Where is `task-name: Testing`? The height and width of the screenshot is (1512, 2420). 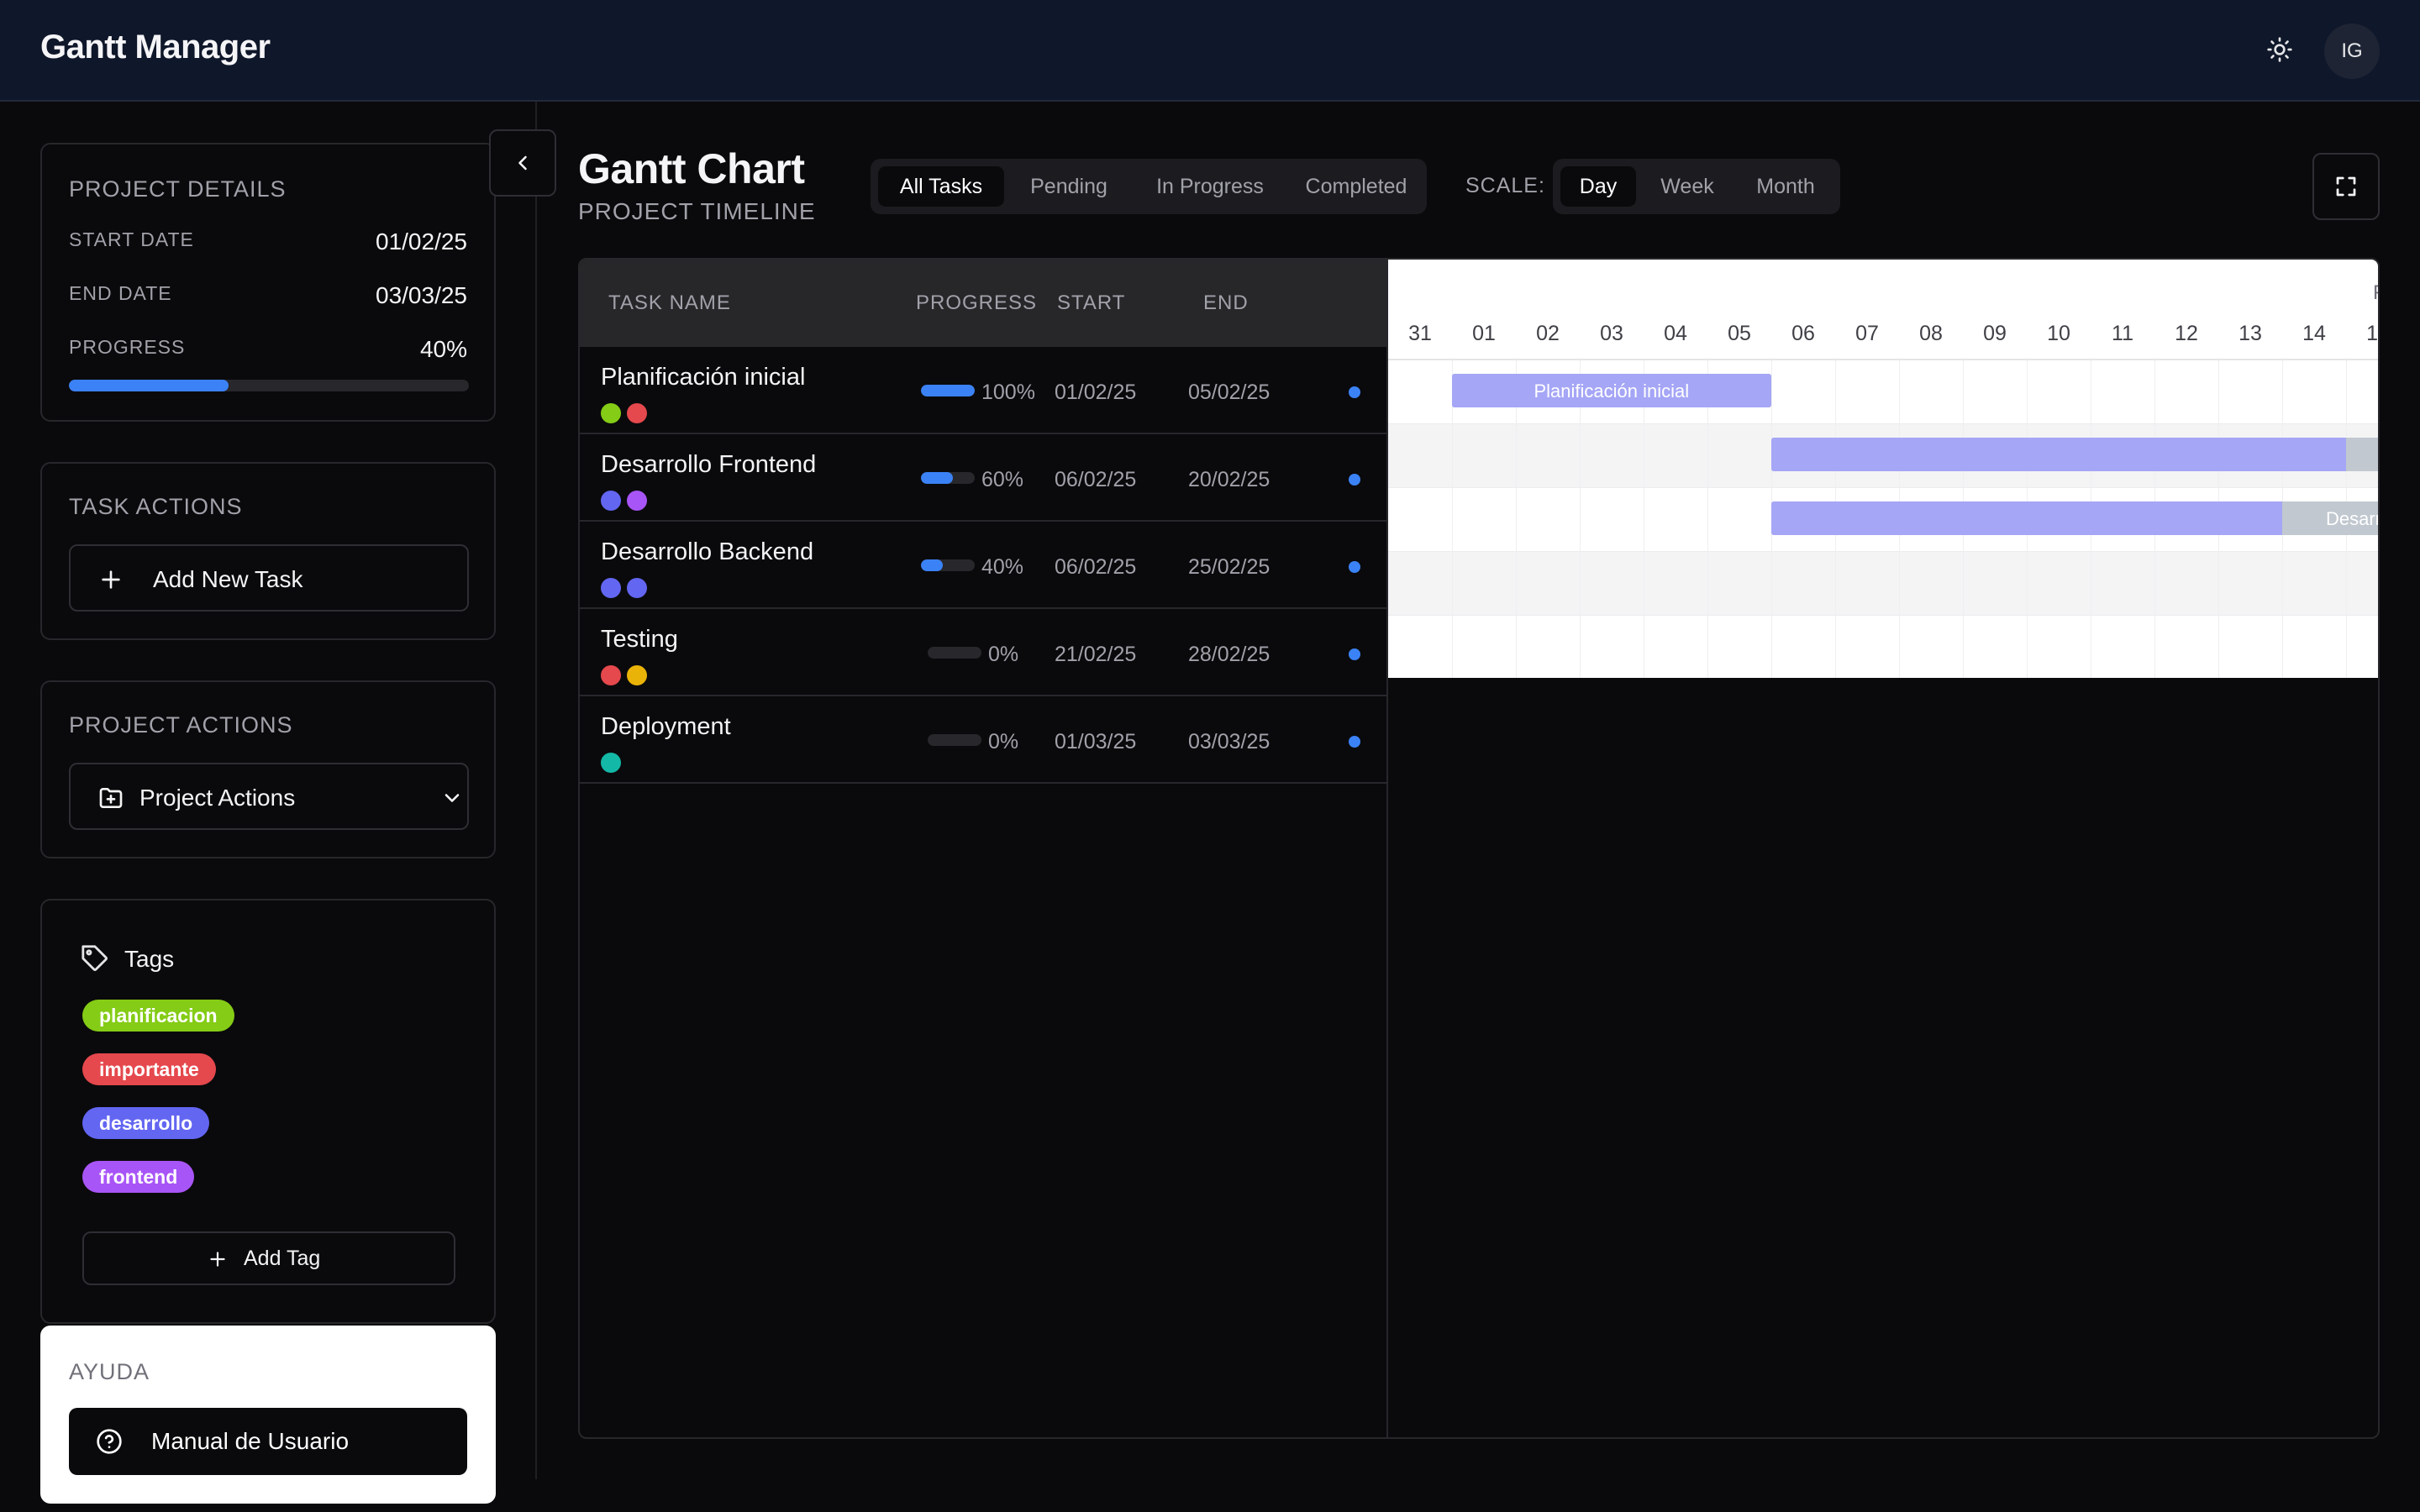 task-name: Testing is located at coordinates (639, 639).